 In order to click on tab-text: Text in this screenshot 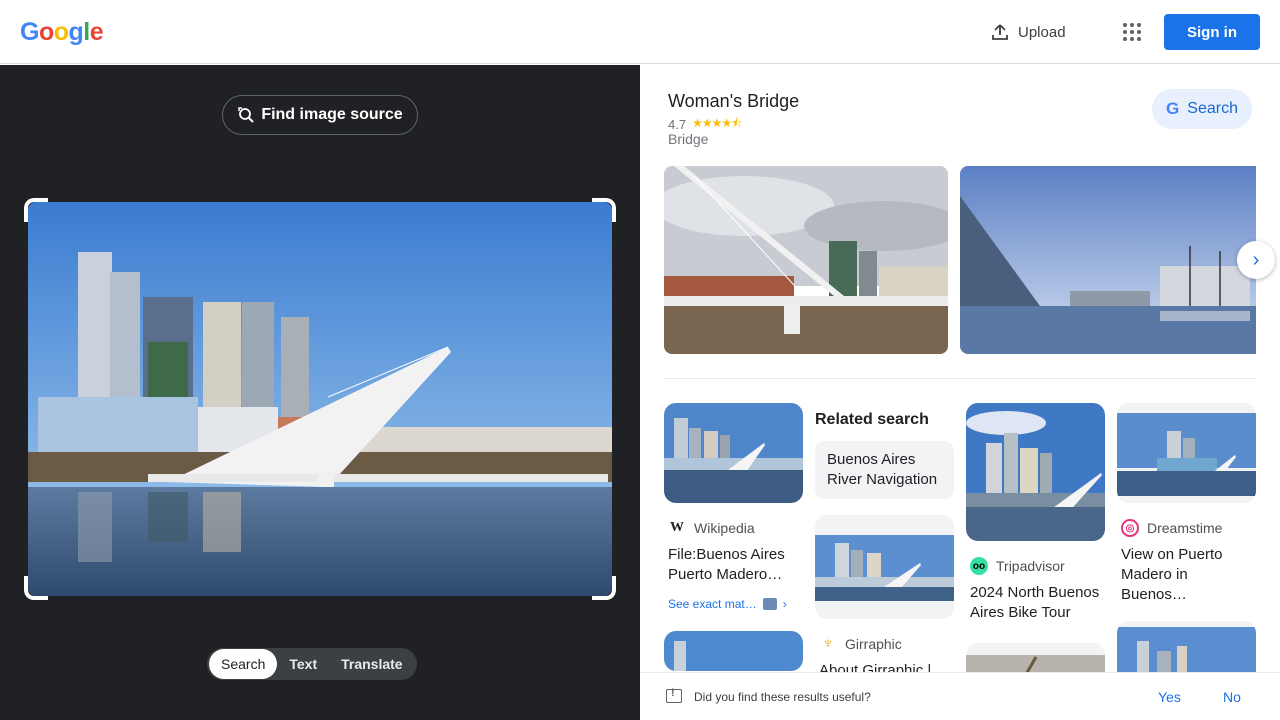, I will do `click(303, 664)`.